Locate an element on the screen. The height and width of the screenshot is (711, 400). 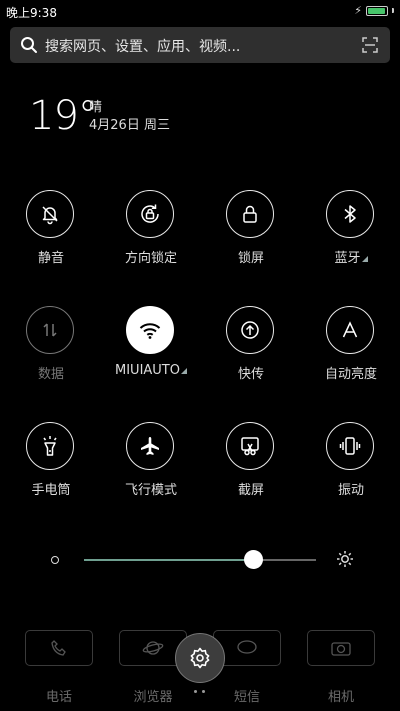
toggle-airplane-mode: 飞行模式 is located at coordinates (151, 467).